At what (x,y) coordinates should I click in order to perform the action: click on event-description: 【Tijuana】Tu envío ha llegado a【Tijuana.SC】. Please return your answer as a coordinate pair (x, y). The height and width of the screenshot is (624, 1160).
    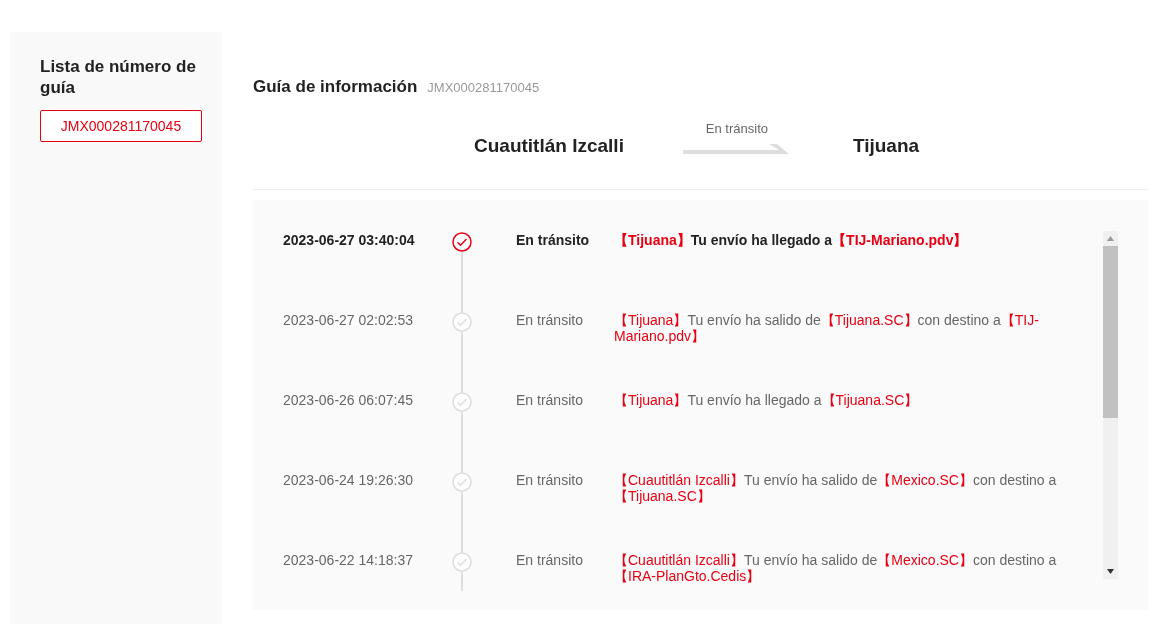
    Looking at the image, I should click on (767, 401).